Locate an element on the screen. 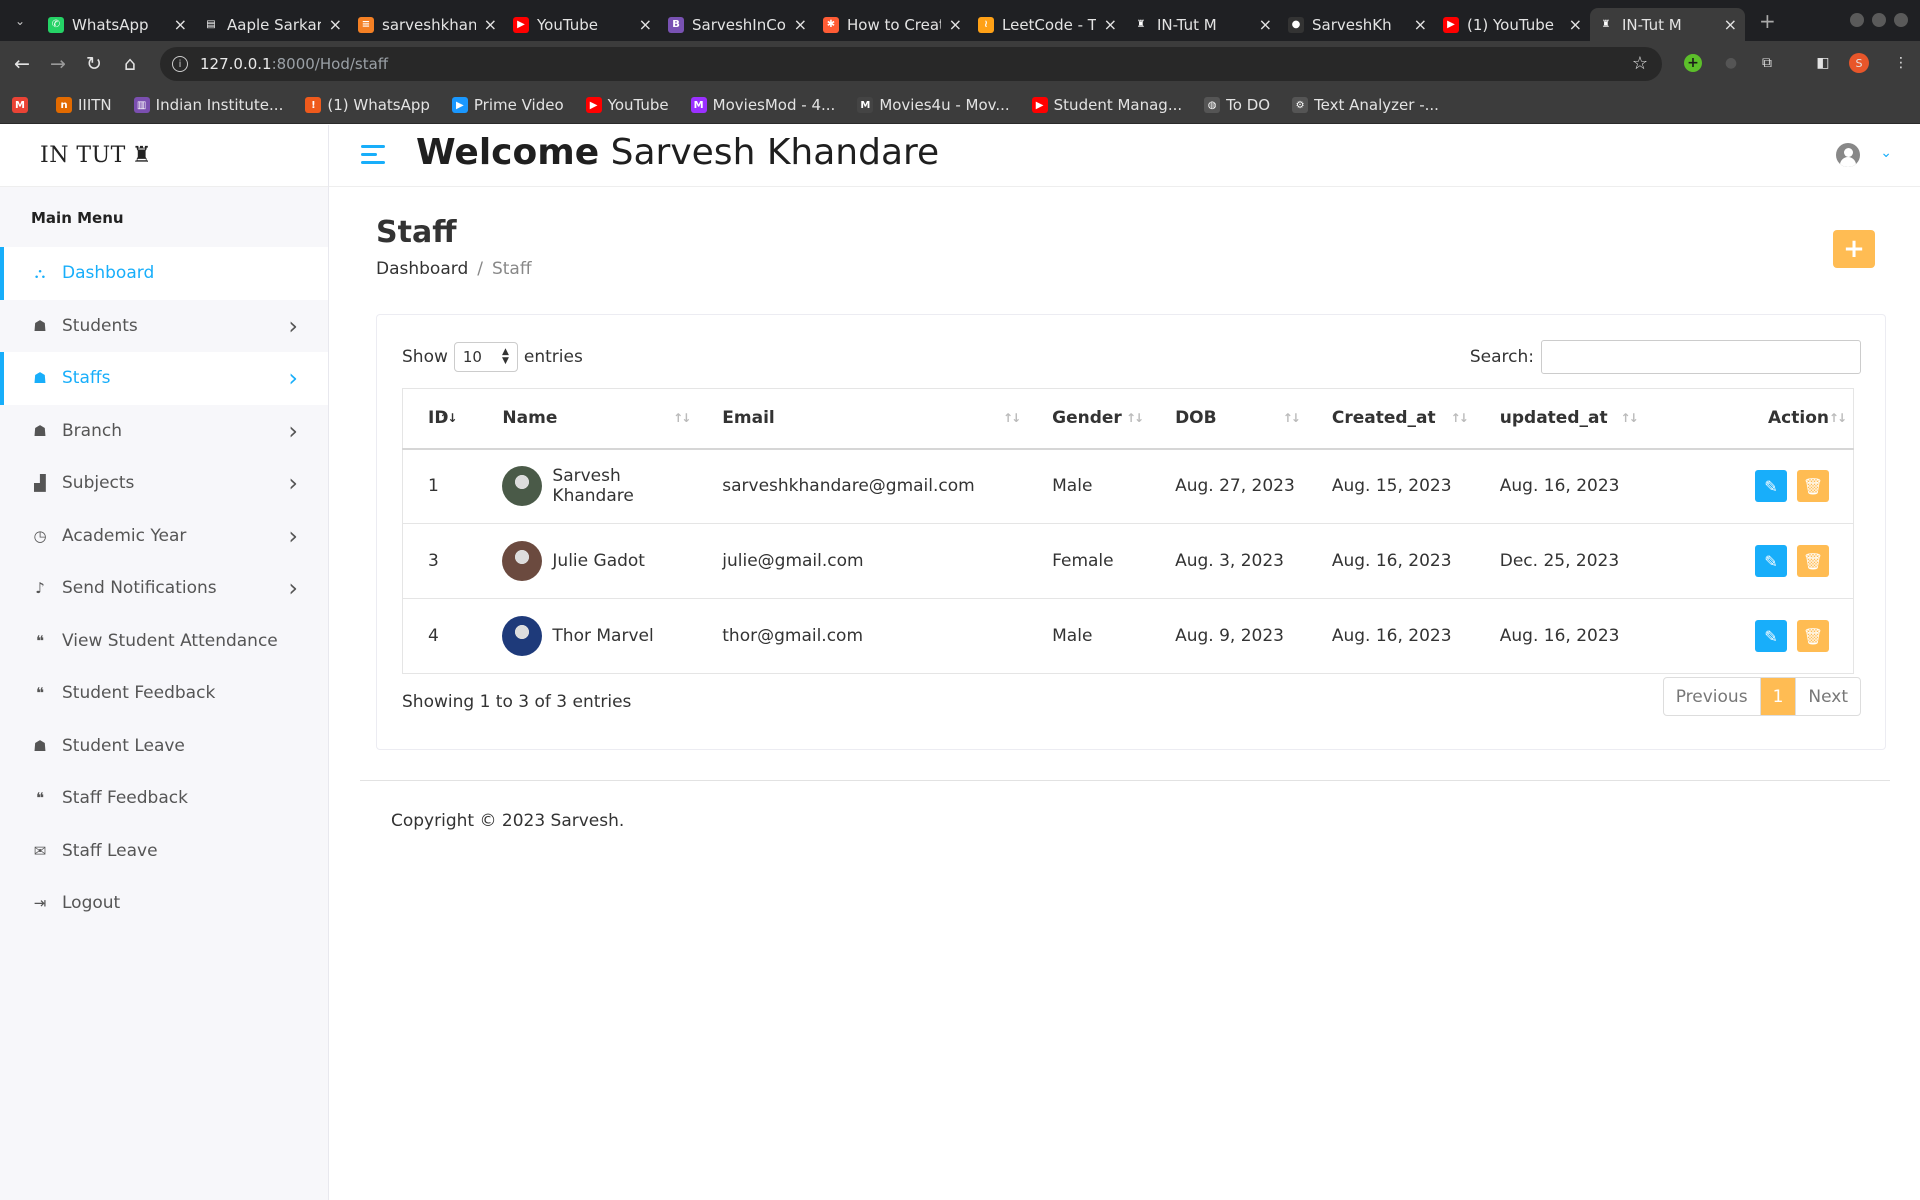 This screenshot has height=1200, width=1920. add-staff-button: + is located at coordinates (1854, 249).